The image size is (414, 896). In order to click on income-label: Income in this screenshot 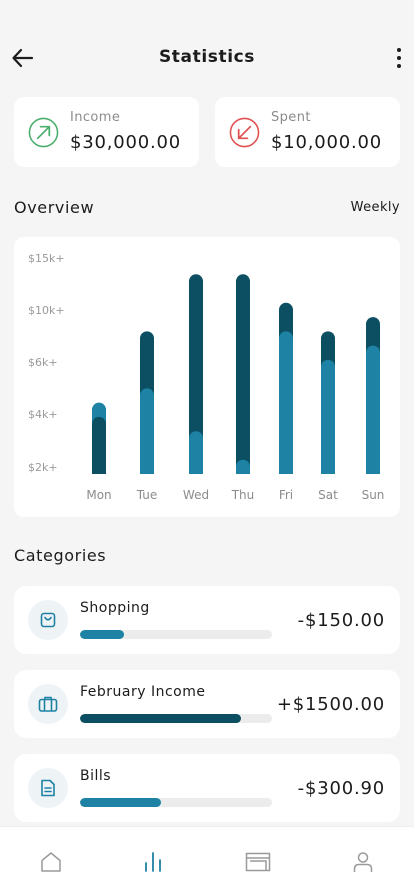, I will do `click(95, 117)`.